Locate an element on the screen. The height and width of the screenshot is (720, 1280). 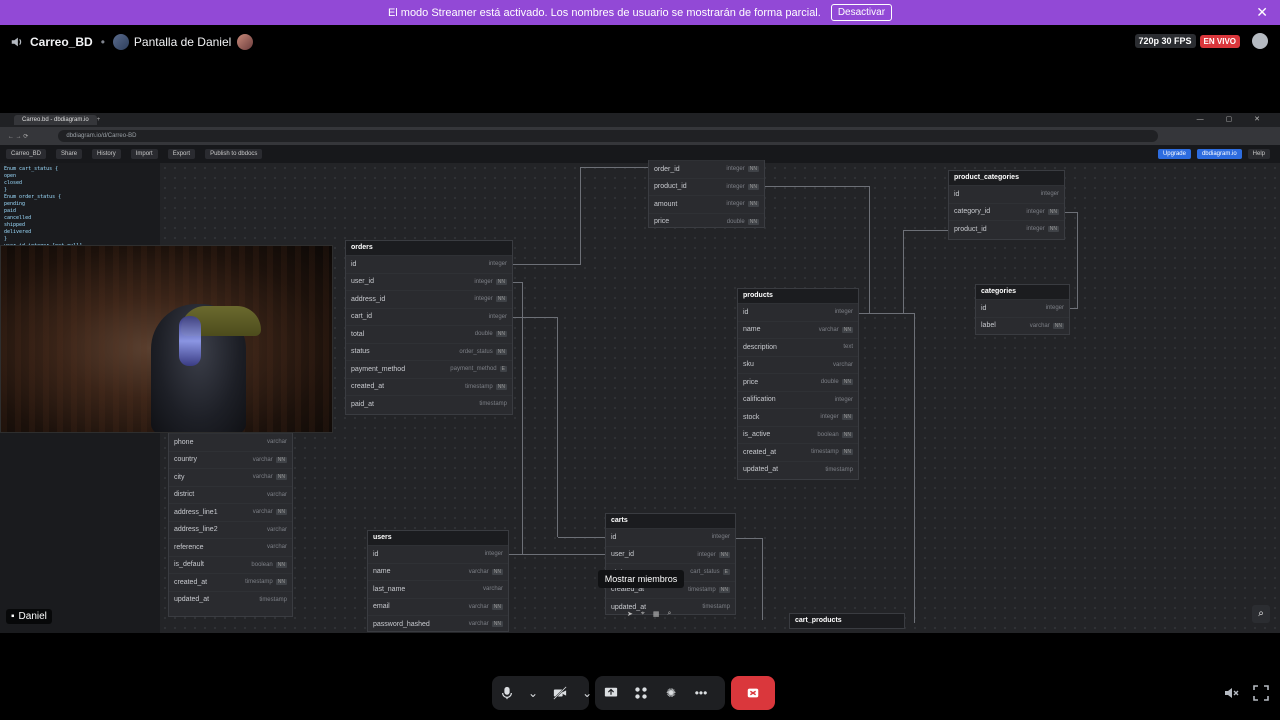
field-row: total double NN is located at coordinates (429, 334).